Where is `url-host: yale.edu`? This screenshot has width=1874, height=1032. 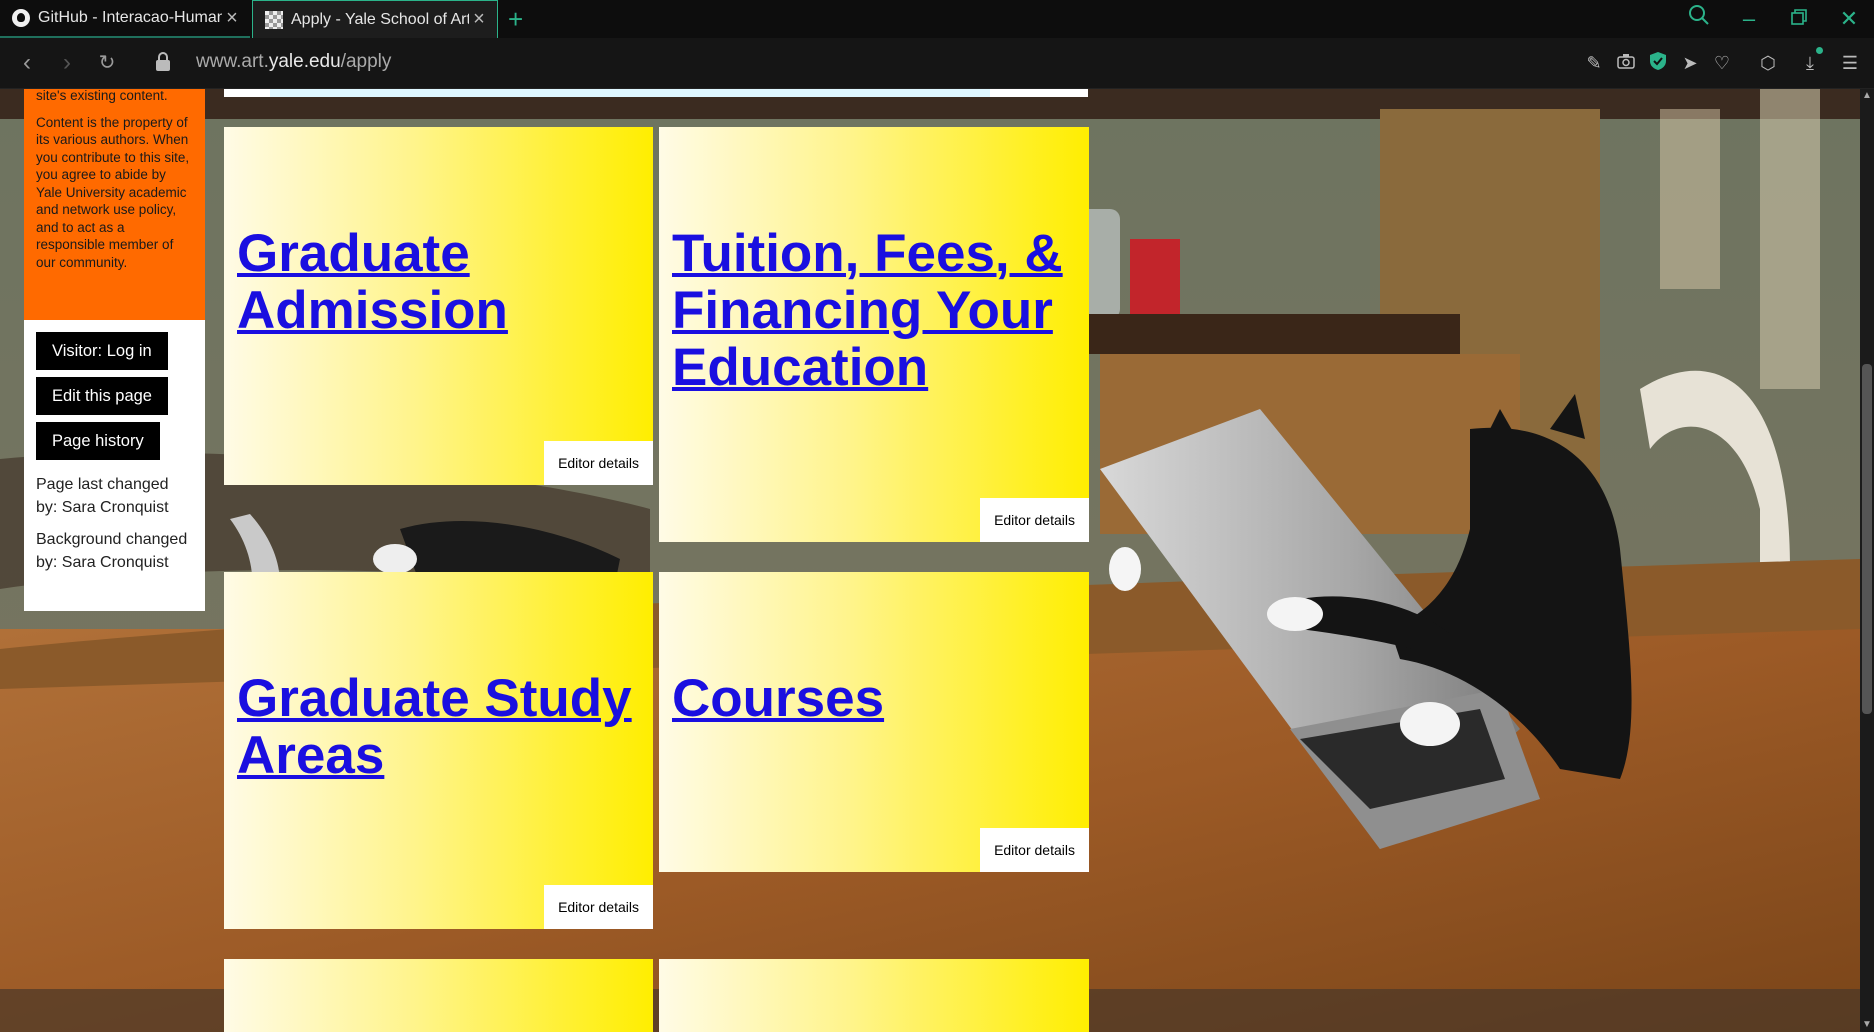
url-host: yale.edu is located at coordinates (304, 61).